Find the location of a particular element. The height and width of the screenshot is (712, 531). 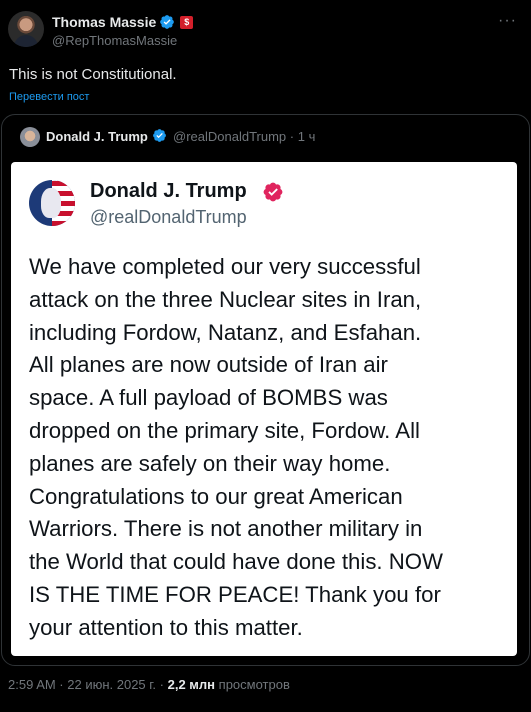

quoted-author-handle: @realDonaldTrump is located at coordinates (230, 136).